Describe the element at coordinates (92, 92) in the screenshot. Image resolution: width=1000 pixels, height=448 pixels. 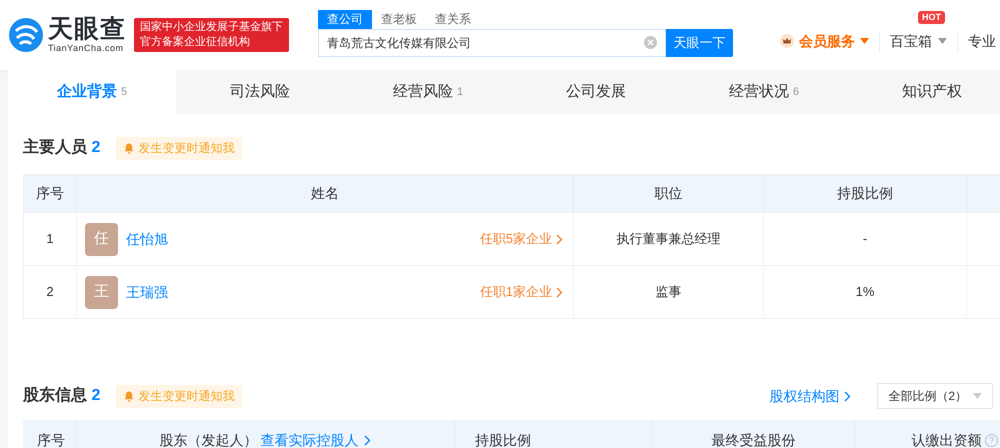
I see `section-tab: 企业背景 5` at that location.